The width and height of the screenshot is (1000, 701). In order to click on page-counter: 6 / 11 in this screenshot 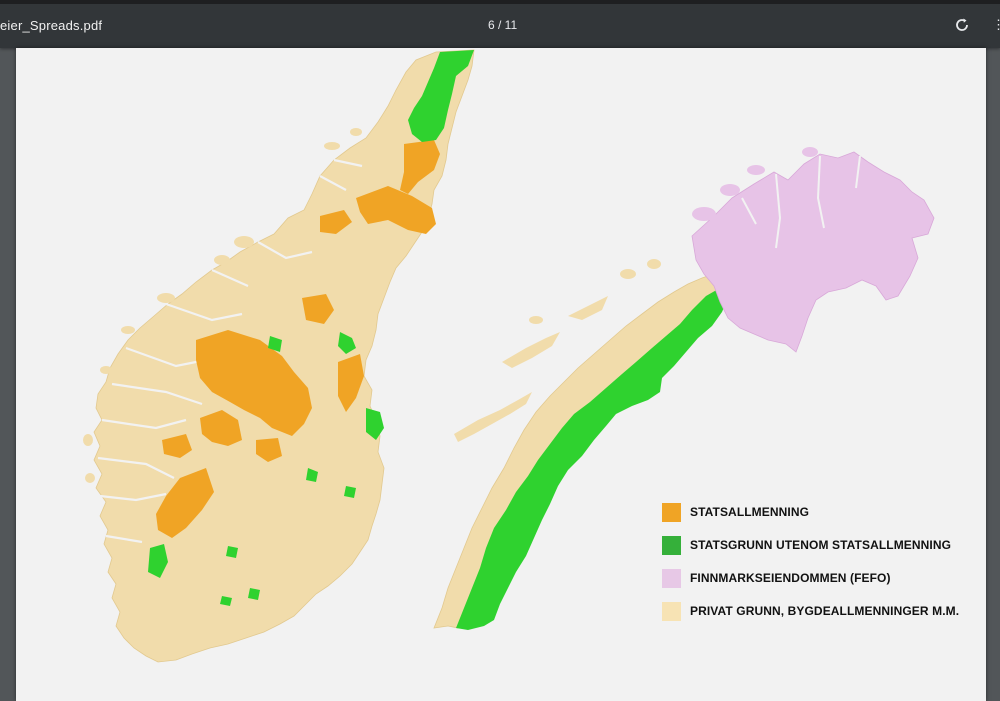, I will do `click(503, 25)`.